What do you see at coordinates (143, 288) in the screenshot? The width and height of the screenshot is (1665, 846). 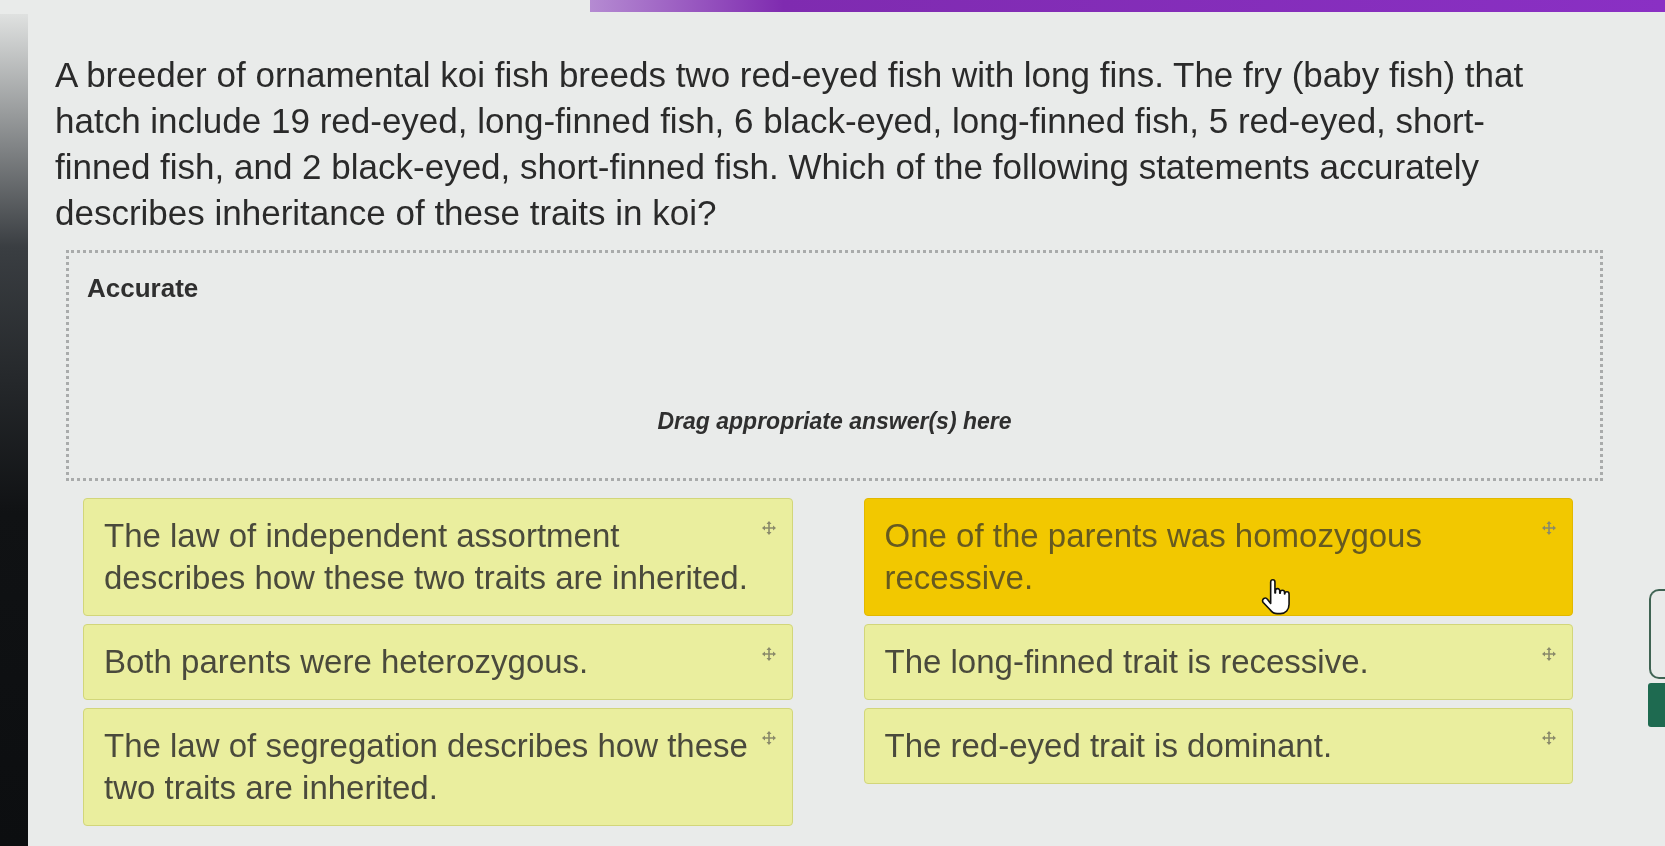 I see `drop-zone-title: Accurate` at bounding box center [143, 288].